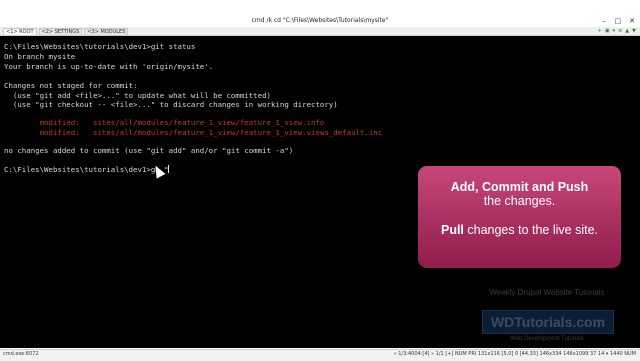 The image size is (640, 361). Describe the element at coordinates (548, 322) in the screenshot. I see `watermark-logo: WDTutorials.com` at that location.